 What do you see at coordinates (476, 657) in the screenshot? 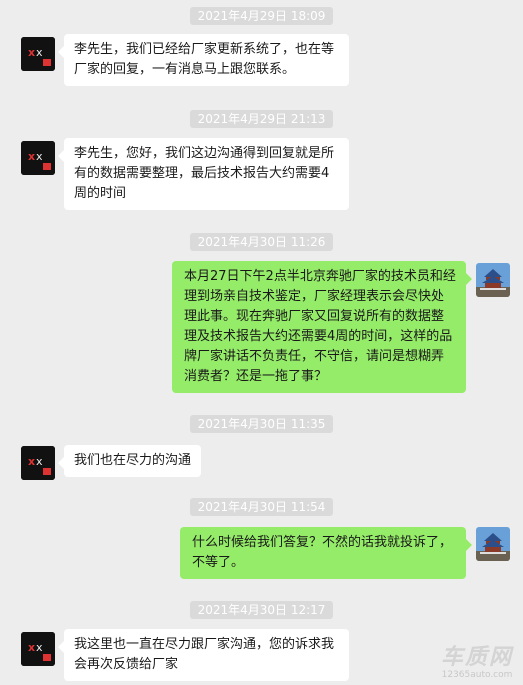
I see `watermark-logo: 车质网` at bounding box center [476, 657].